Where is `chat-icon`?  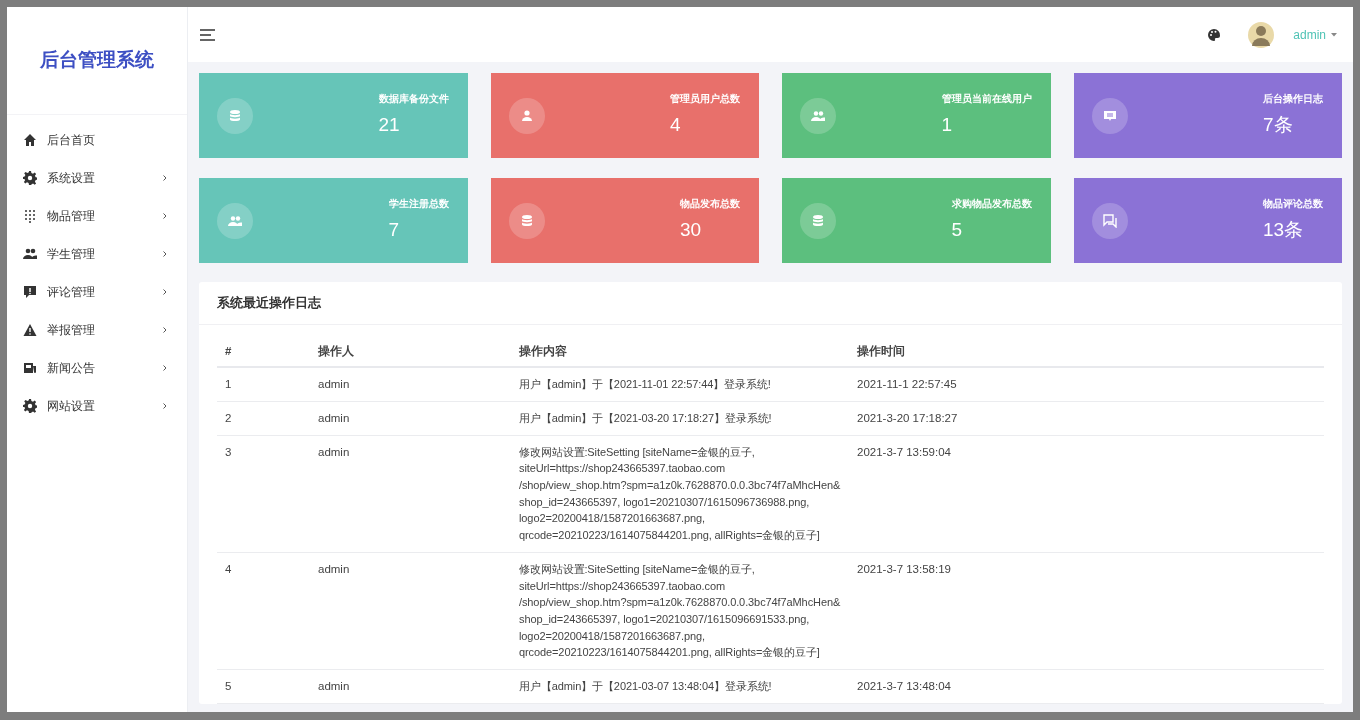
chat-icon is located at coordinates (1109, 220).